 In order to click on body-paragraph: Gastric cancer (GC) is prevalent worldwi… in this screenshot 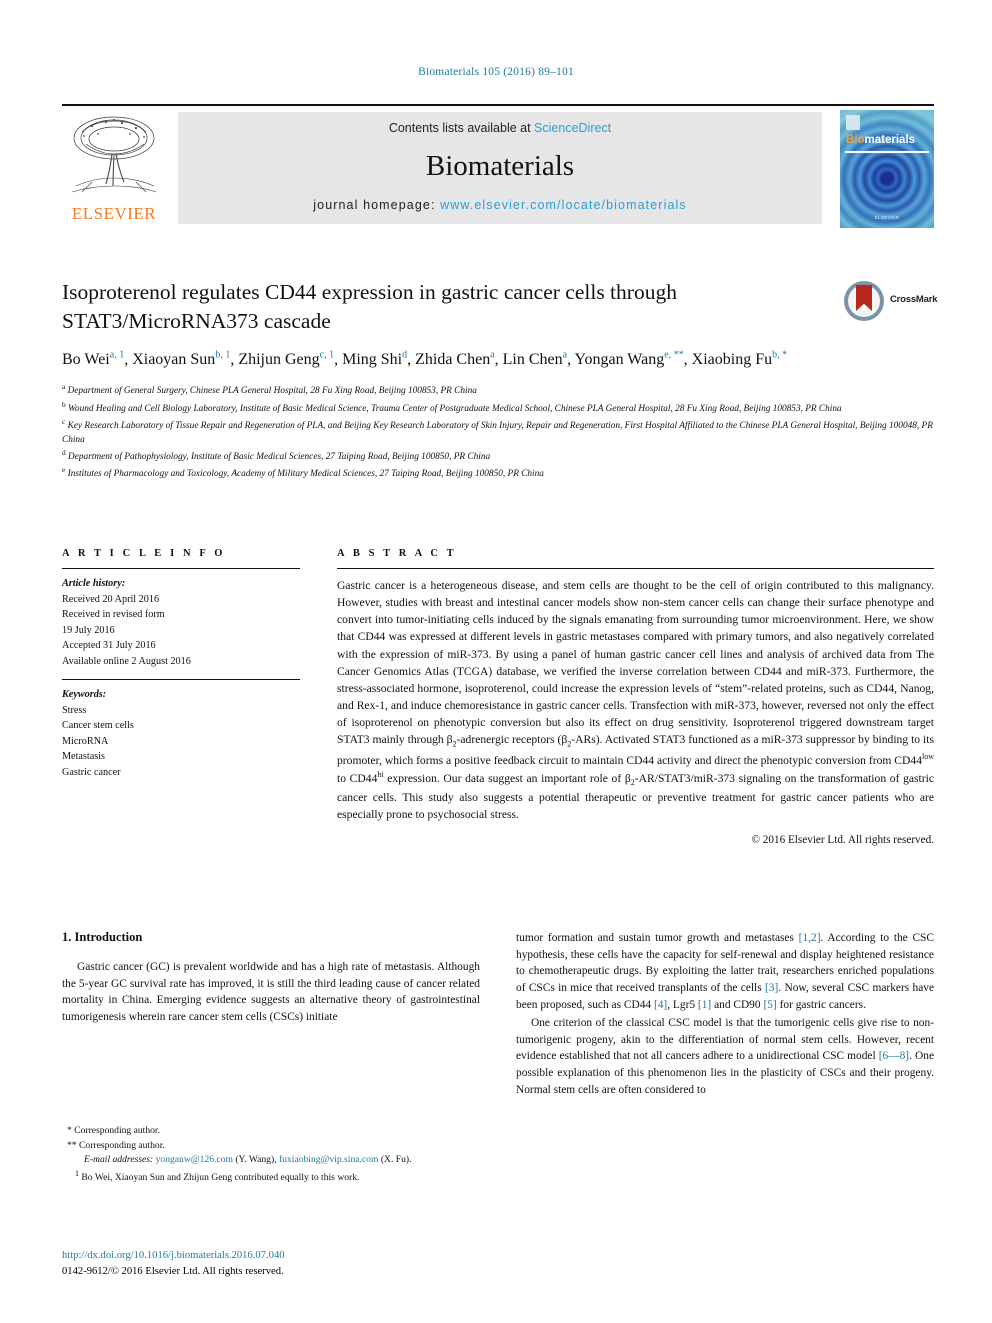, I will do `click(271, 992)`.